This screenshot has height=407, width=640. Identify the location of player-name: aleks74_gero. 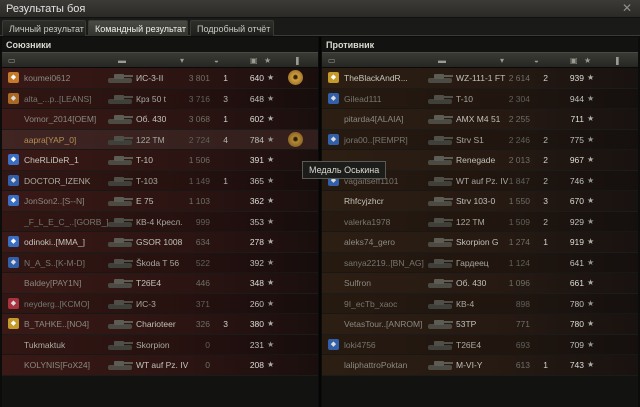
(370, 242).